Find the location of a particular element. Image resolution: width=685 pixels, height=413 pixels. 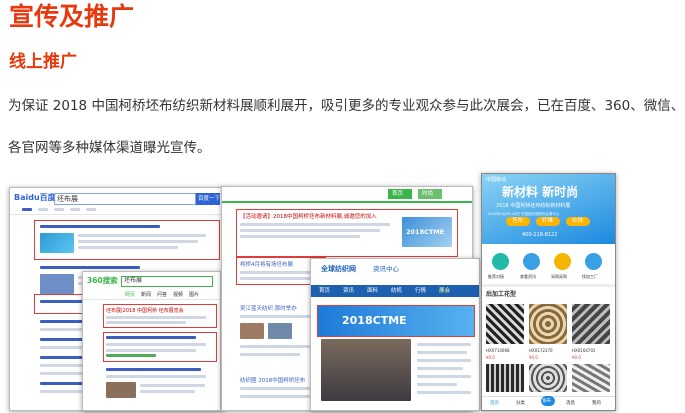

baidu-query: 坯布展 is located at coordinates (67, 199).